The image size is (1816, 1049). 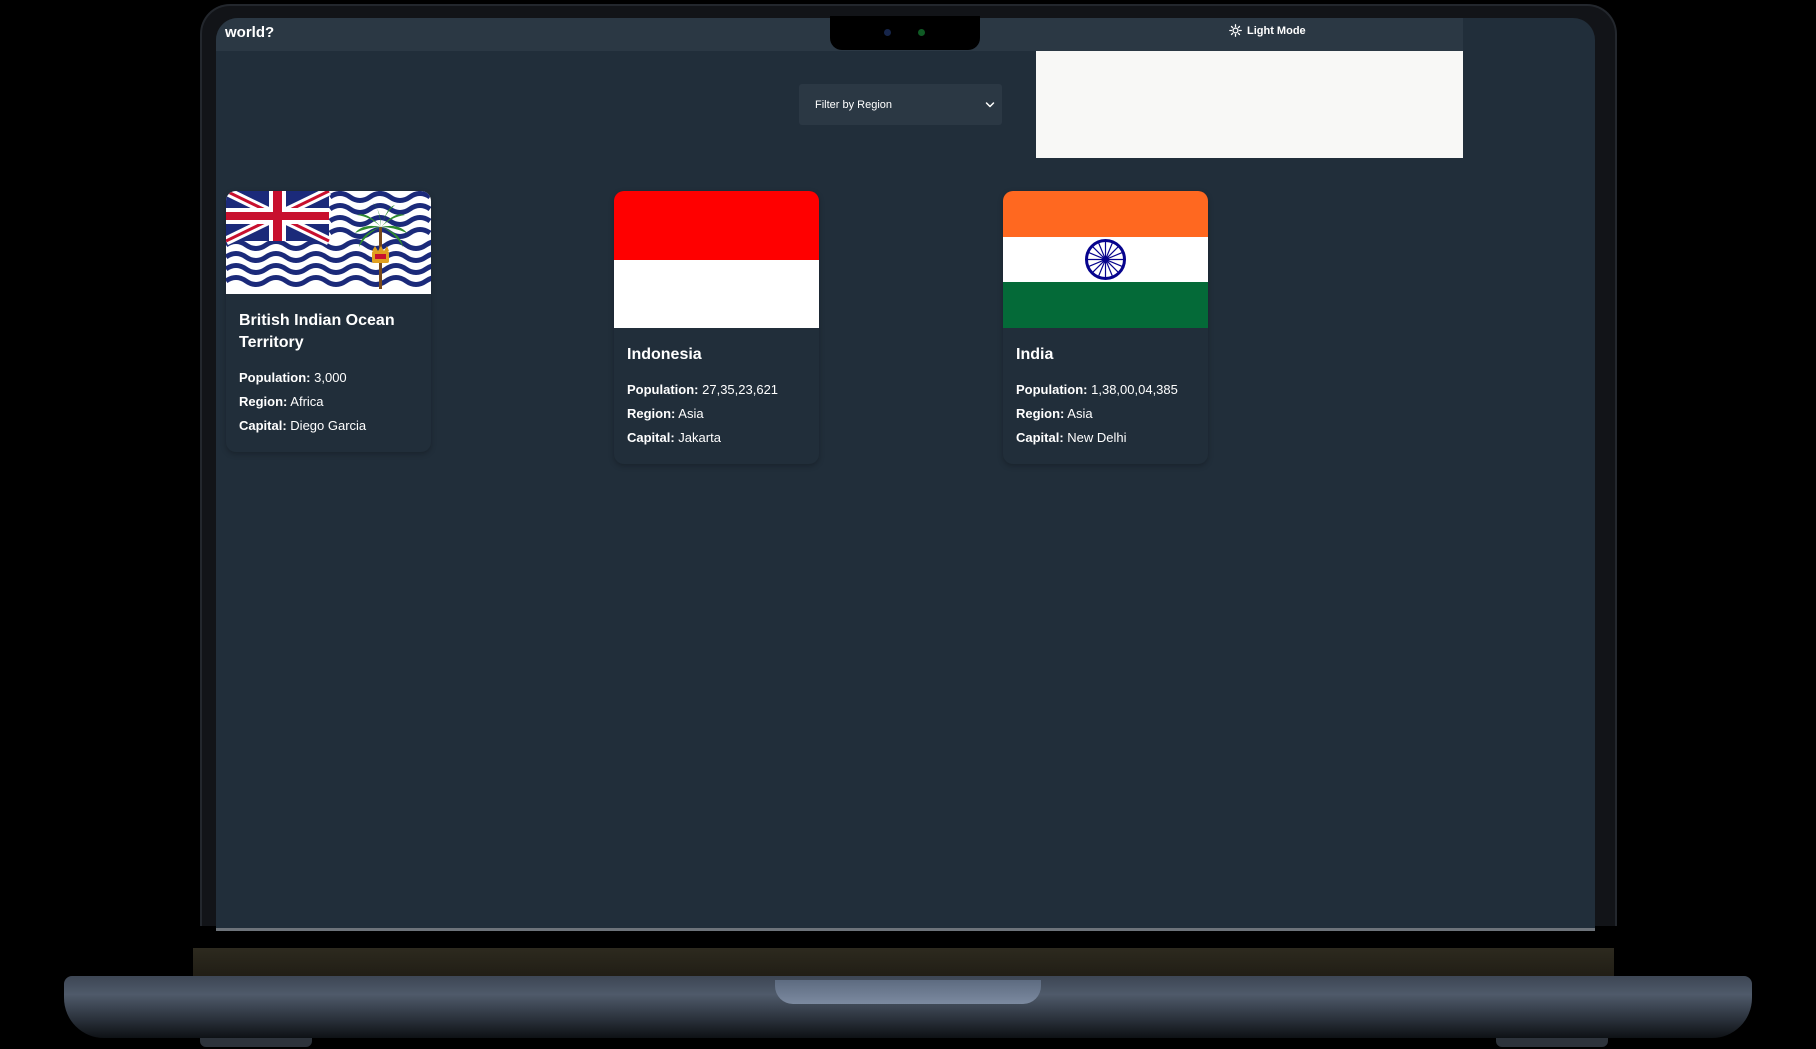 I want to click on region-filter-label: Filter by Region, so click(x=854, y=104).